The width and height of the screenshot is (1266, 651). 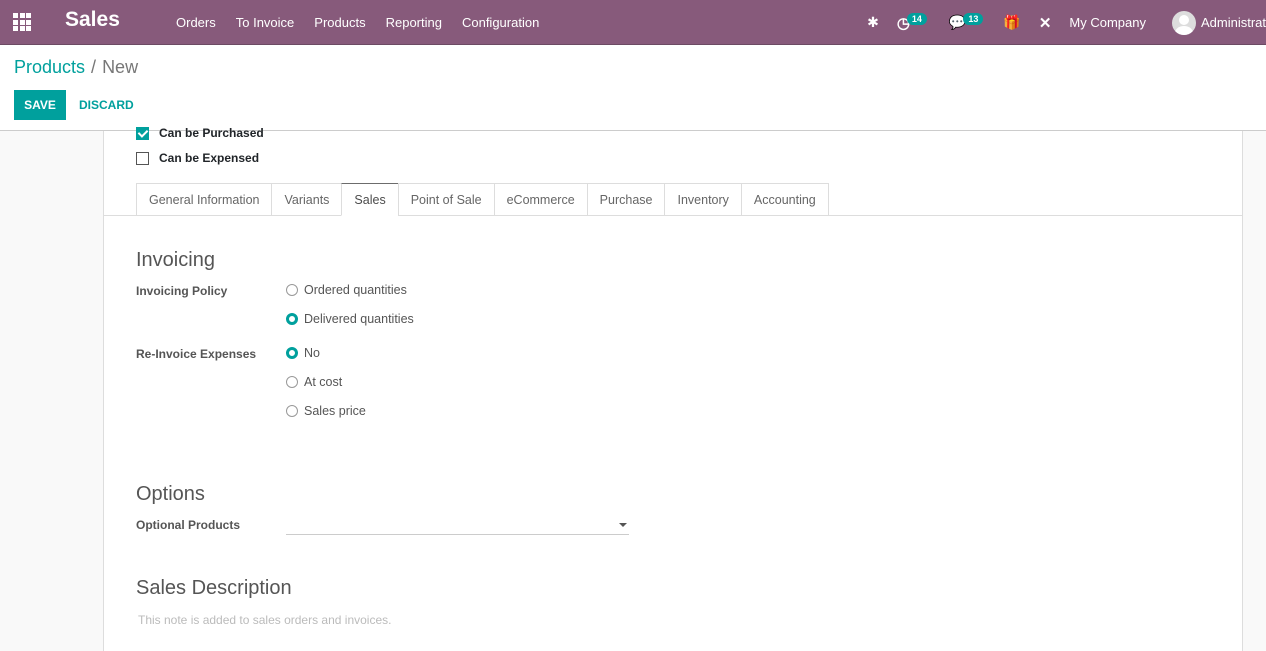 What do you see at coordinates (335, 411) in the screenshot?
I see `radio-label: Sales price` at bounding box center [335, 411].